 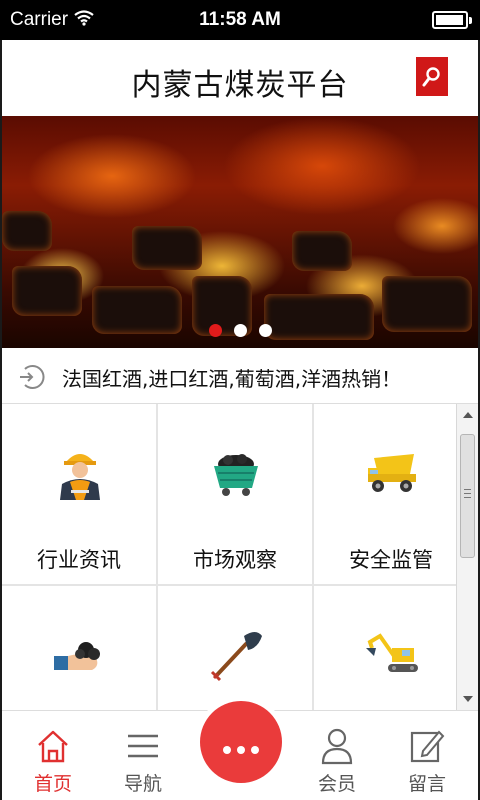 I want to click on grid-item-safety-supervision: 安全监管, so click(x=391, y=494).